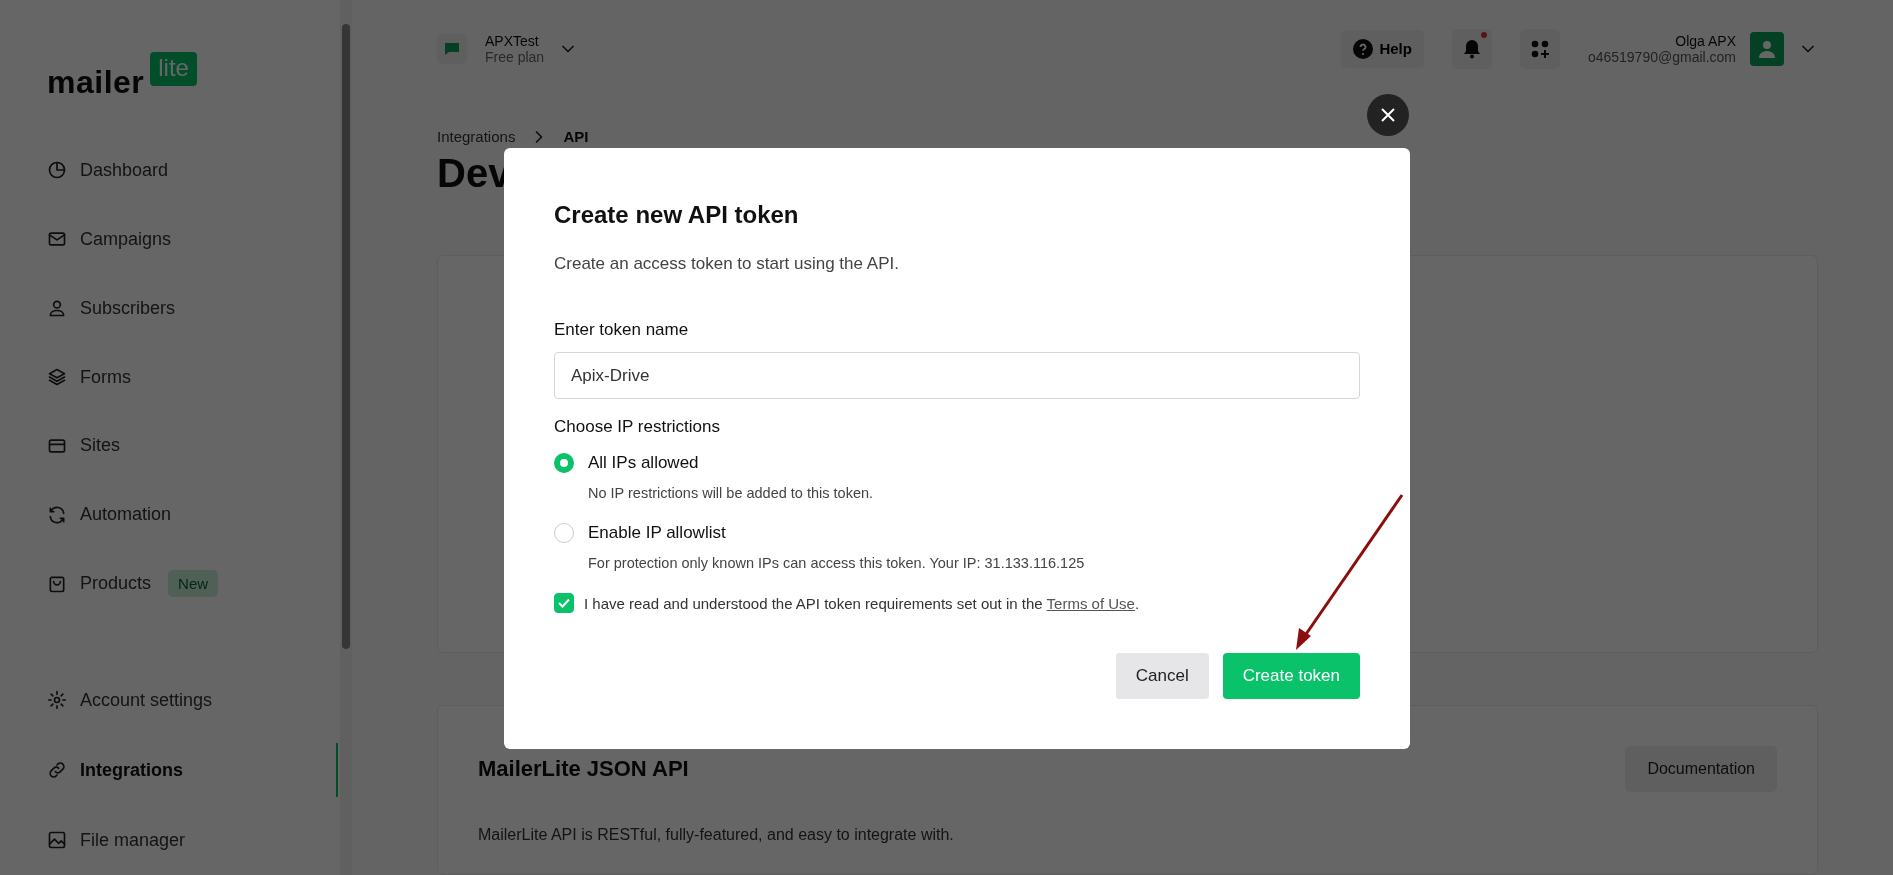 The width and height of the screenshot is (1893, 875). What do you see at coordinates (1162, 676) in the screenshot?
I see `cancel-button: Cancel` at bounding box center [1162, 676].